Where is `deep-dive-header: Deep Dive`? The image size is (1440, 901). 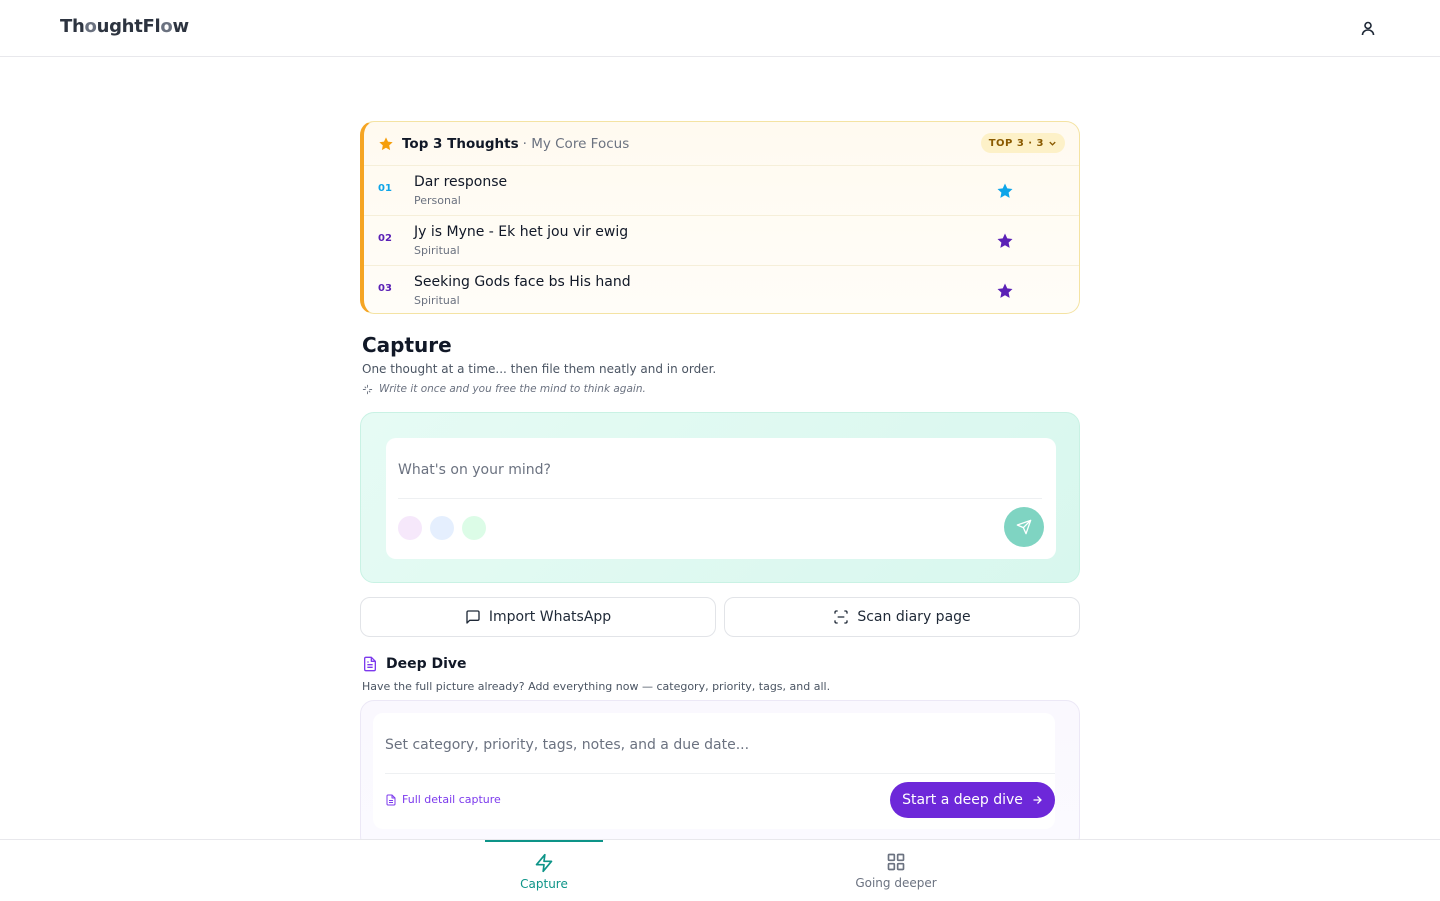 deep-dive-header: Deep Dive is located at coordinates (414, 664).